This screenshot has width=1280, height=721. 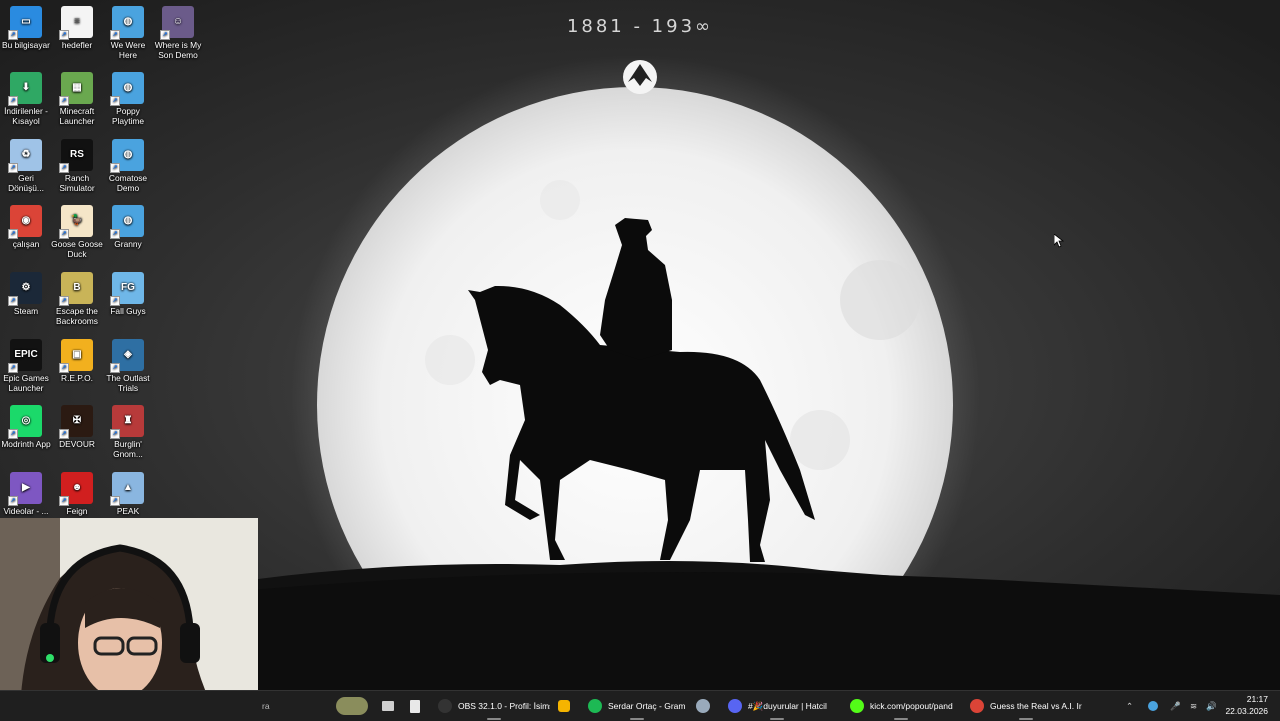 I want to click on taskbar-search-box: ra, so click(x=292, y=706).